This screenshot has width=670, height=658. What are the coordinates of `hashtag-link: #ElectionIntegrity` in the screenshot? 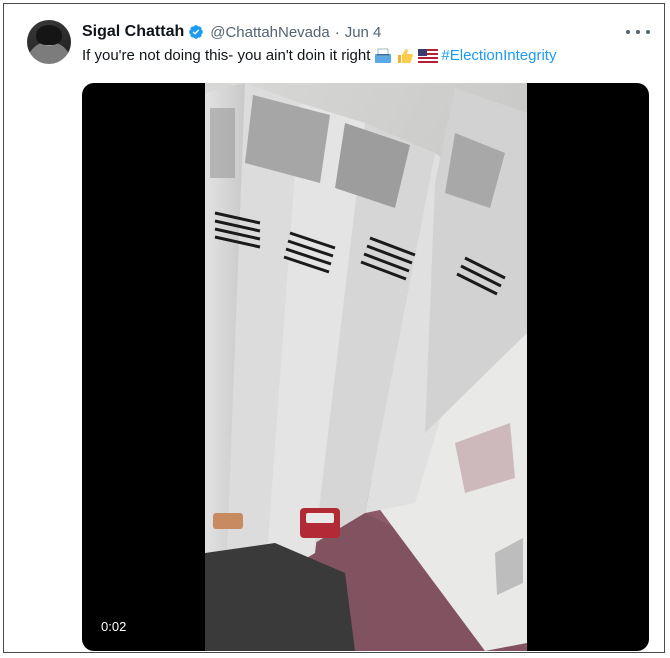 It's located at (498, 55).